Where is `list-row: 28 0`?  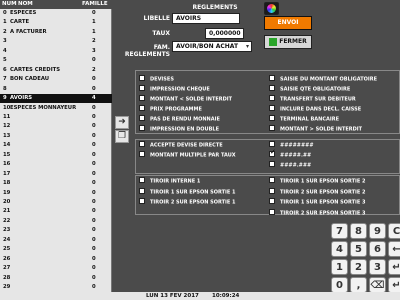 list-row: 28 0 is located at coordinates (56, 278).